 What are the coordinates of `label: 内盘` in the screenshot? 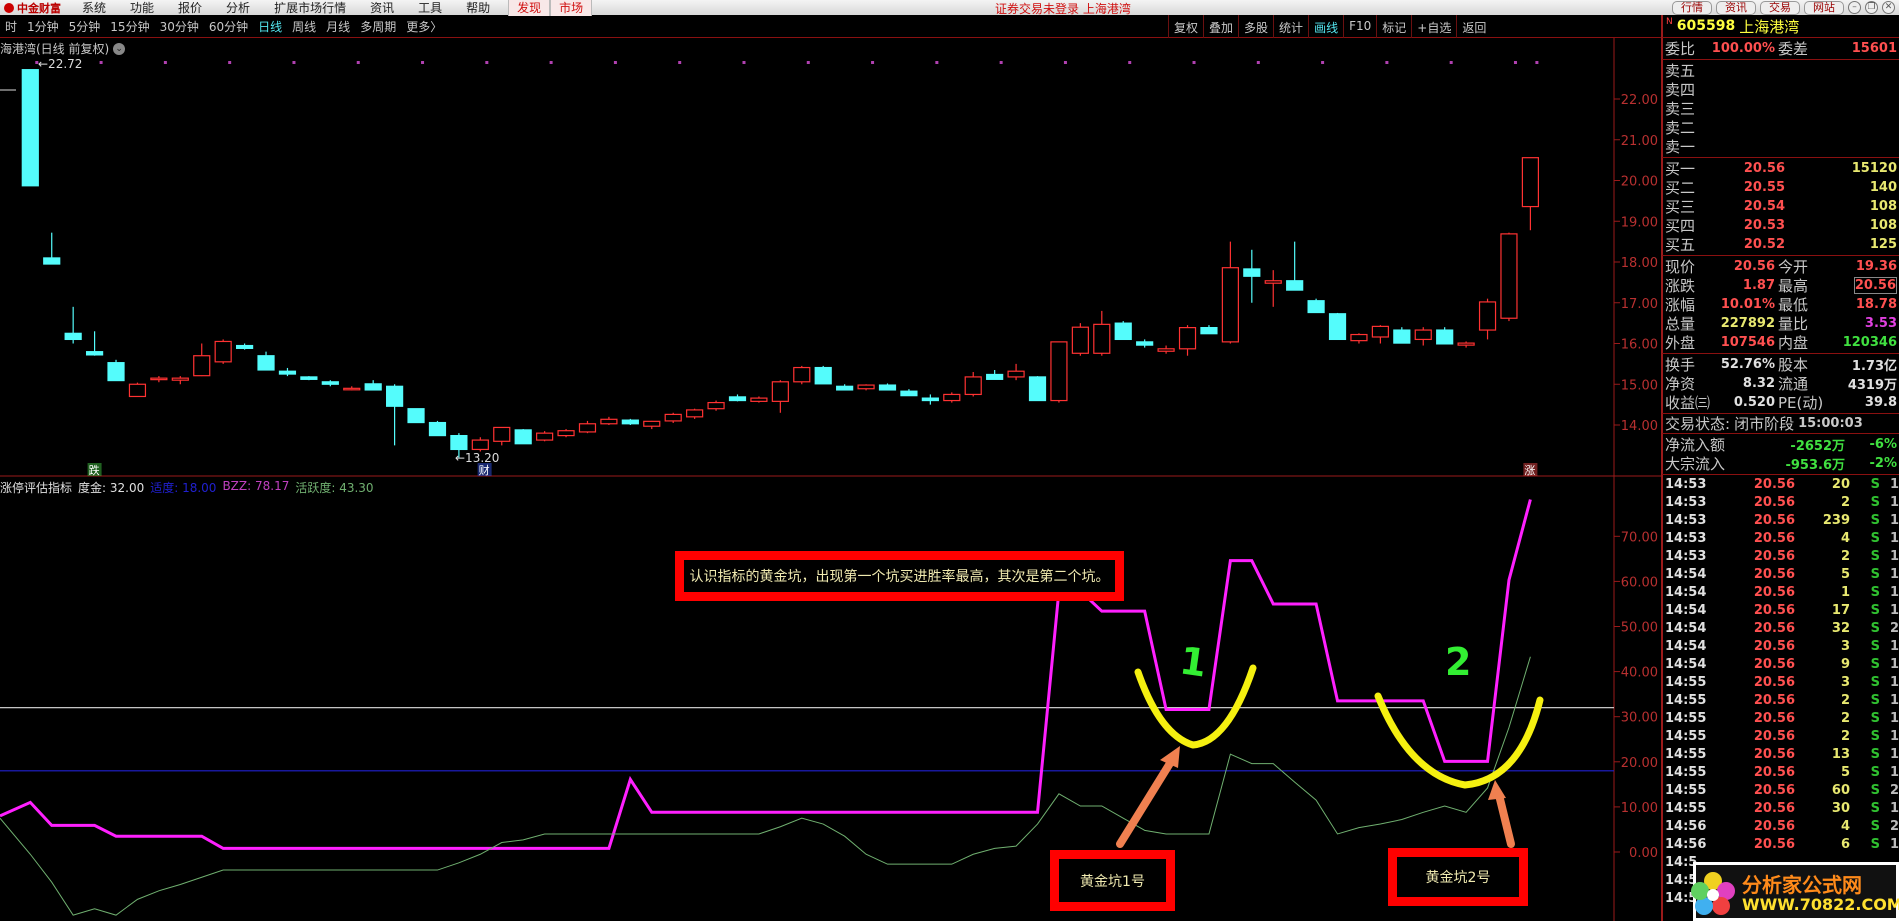 It's located at (1793, 343).